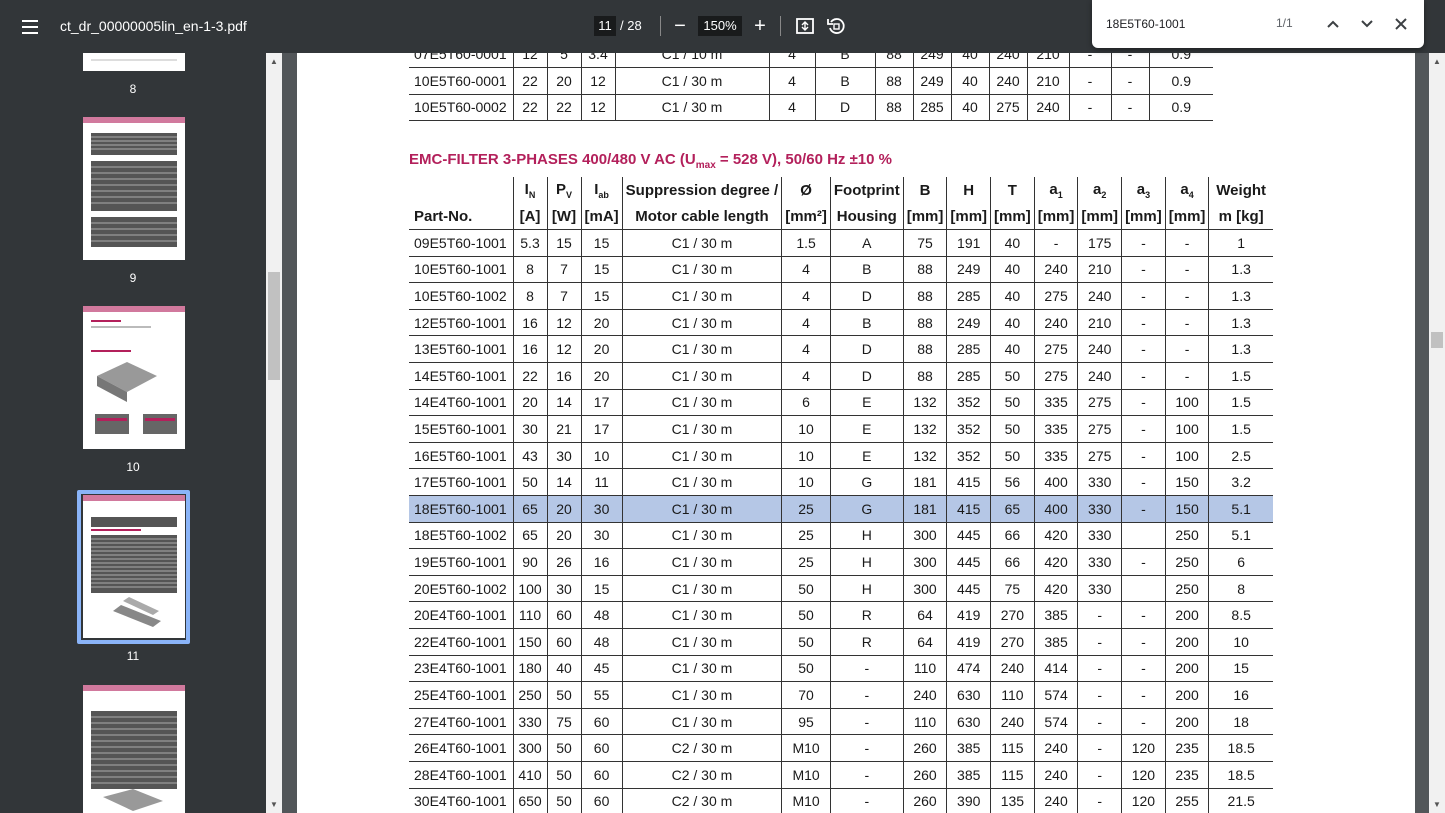 The height and width of the screenshot is (813, 1445). What do you see at coordinates (461, 243) in the screenshot?
I see `part-number-cell: 09E5T60-1001` at bounding box center [461, 243].